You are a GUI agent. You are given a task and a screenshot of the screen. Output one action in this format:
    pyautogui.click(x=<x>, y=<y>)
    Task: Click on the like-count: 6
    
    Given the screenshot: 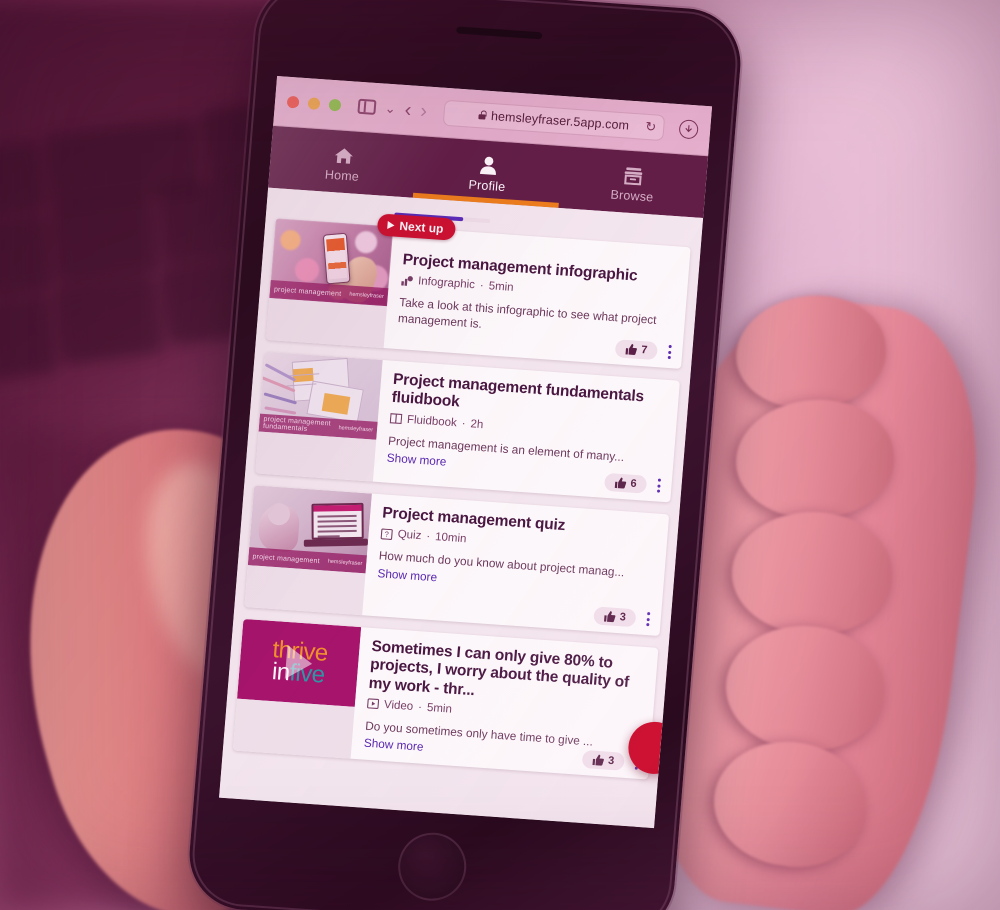 What is the action you would take?
    pyautogui.click(x=633, y=484)
    